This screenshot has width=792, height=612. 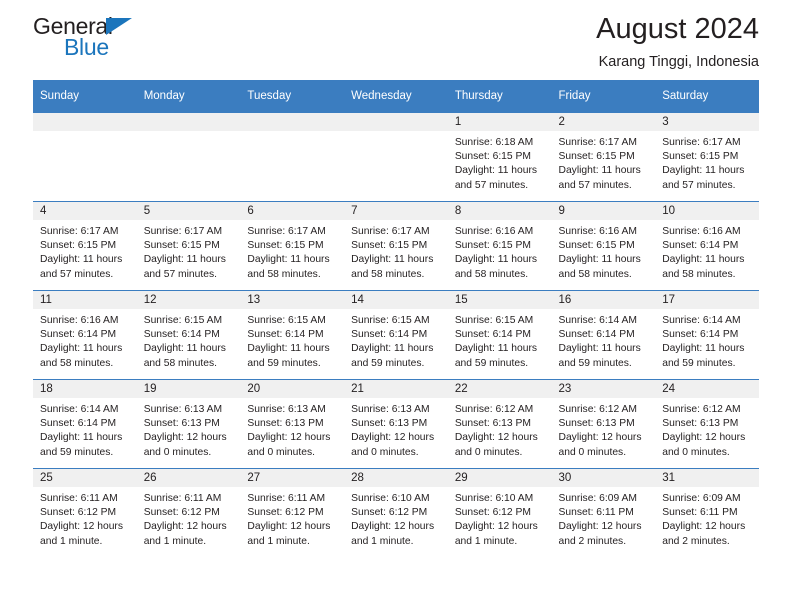 I want to click on weekday-header-wednesday: Wednesday, so click(x=396, y=96).